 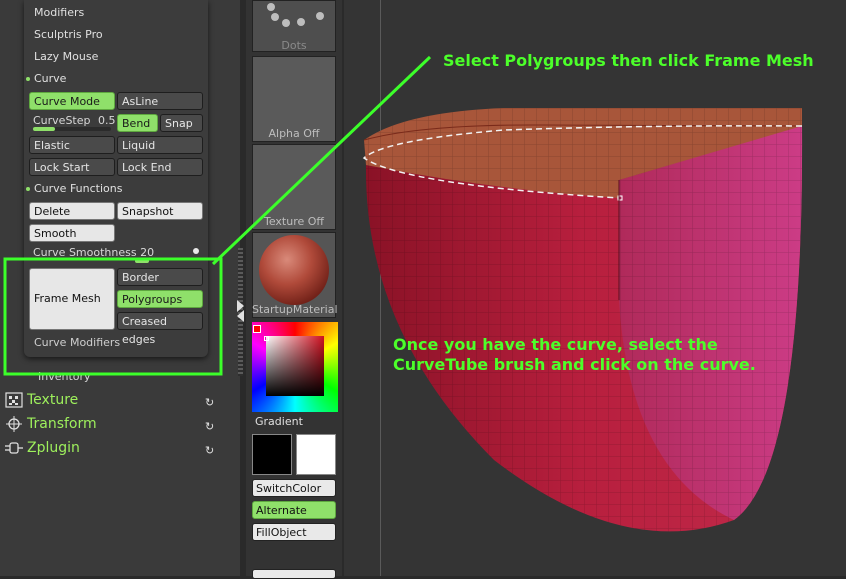 What do you see at coordinates (321, 160) in the screenshot?
I see `callout-line` at bounding box center [321, 160].